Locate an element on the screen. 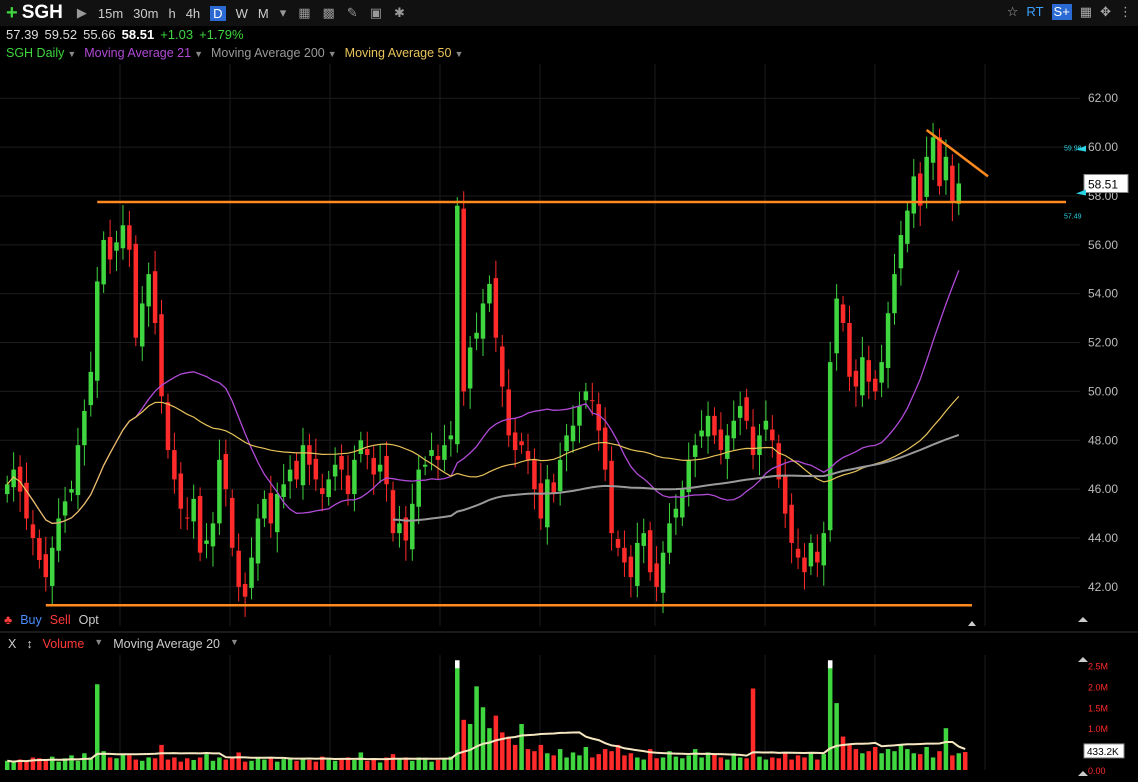  descending-trendline is located at coordinates (957, 153).